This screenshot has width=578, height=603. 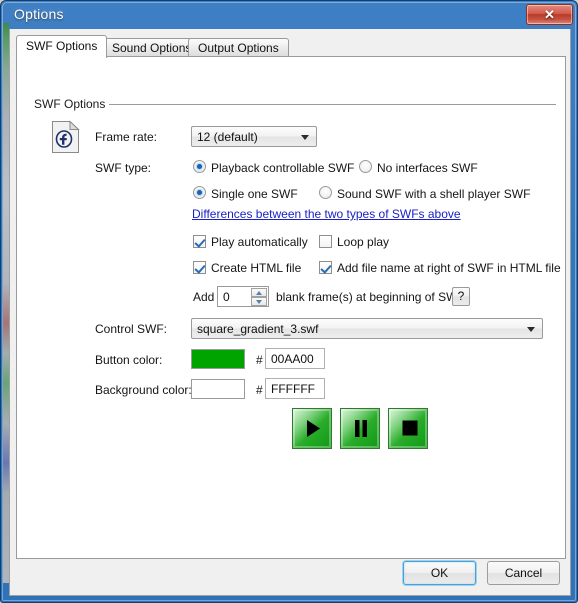 I want to click on blank-frames-help-button: ?, so click(x=461, y=296).